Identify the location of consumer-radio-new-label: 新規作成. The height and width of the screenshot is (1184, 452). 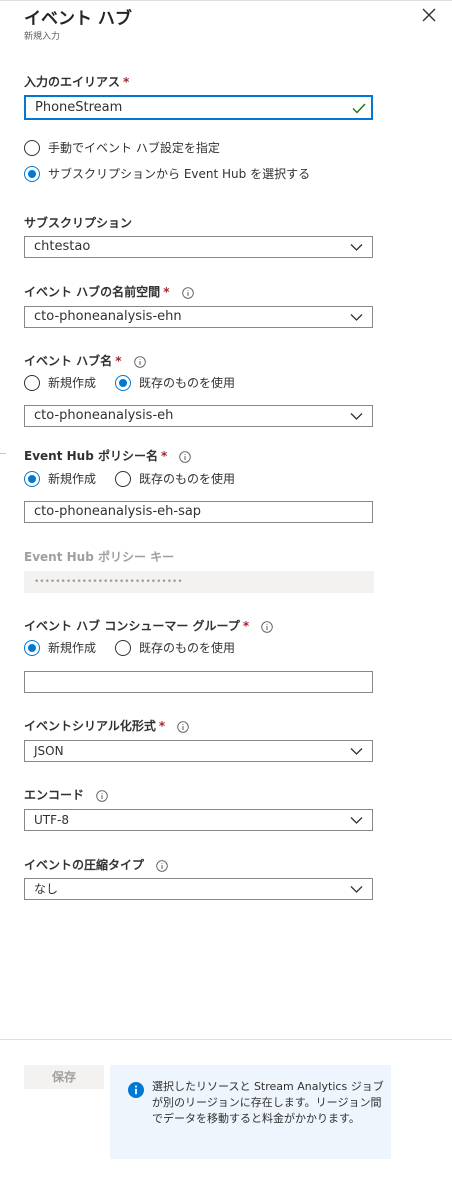
(72, 648).